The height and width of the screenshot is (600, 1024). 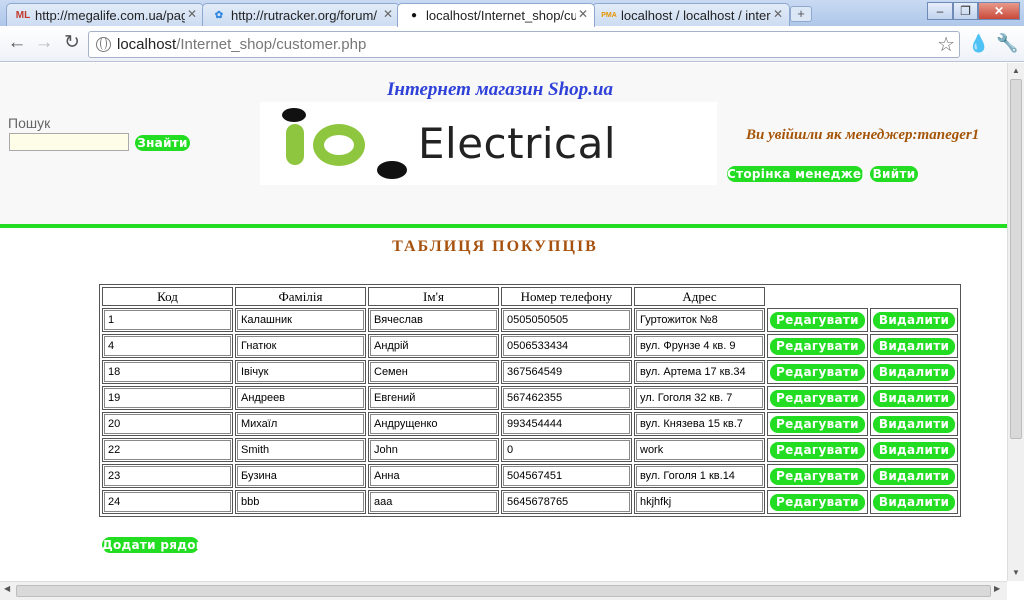 I want to click on delete-cell: Видалити, so click(x=914, y=346).